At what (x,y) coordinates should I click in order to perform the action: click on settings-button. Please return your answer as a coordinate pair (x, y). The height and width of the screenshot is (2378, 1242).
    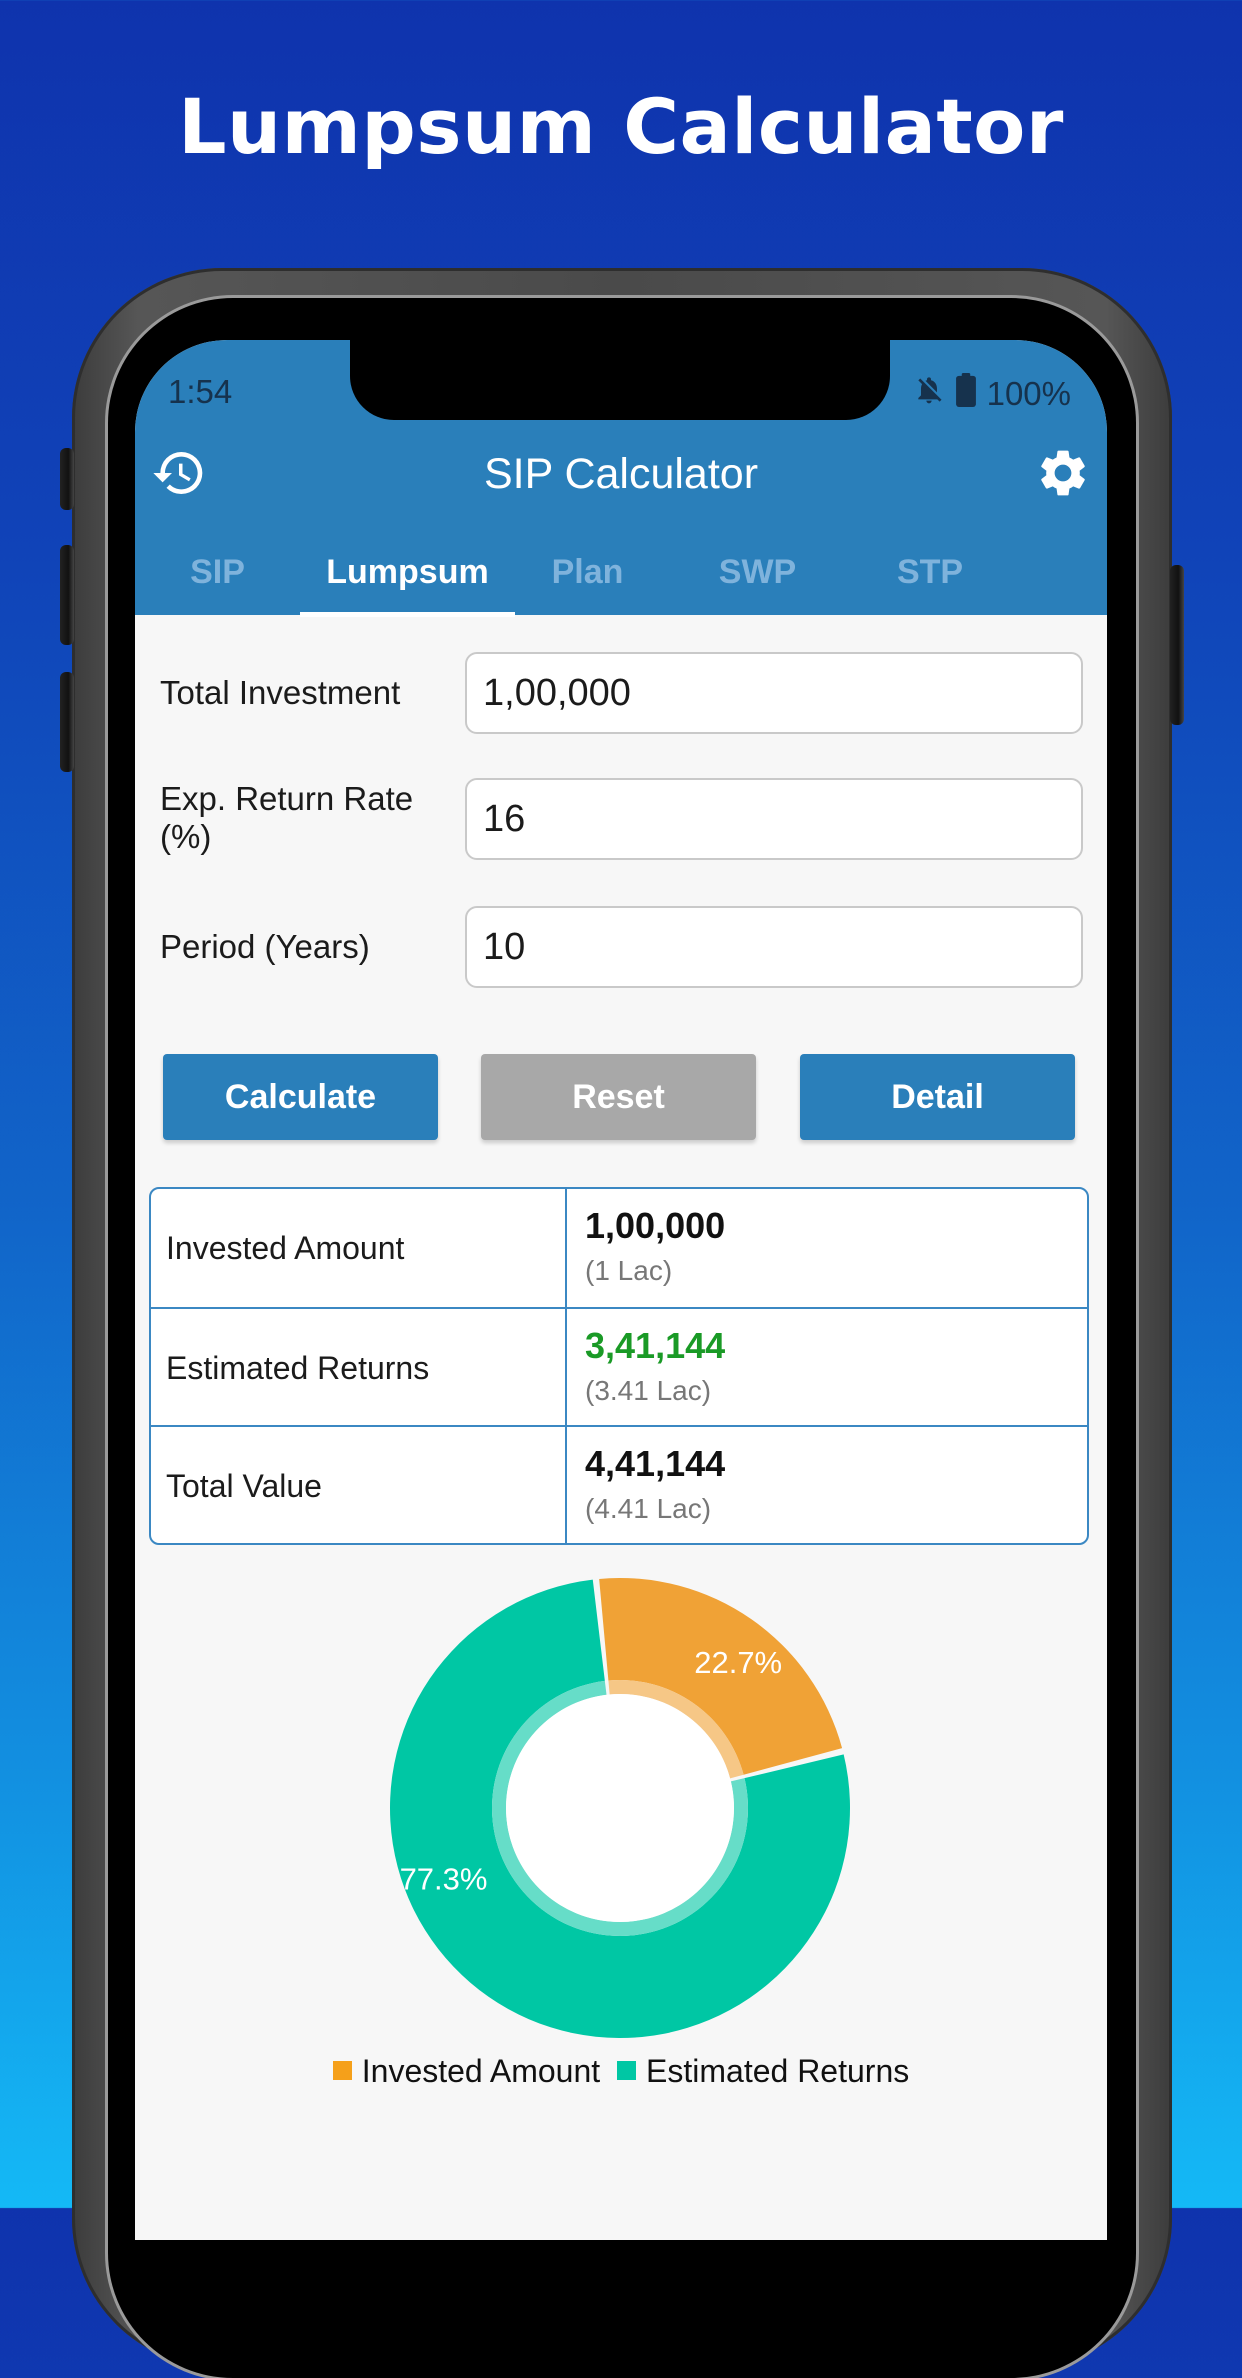
    Looking at the image, I should click on (1063, 473).